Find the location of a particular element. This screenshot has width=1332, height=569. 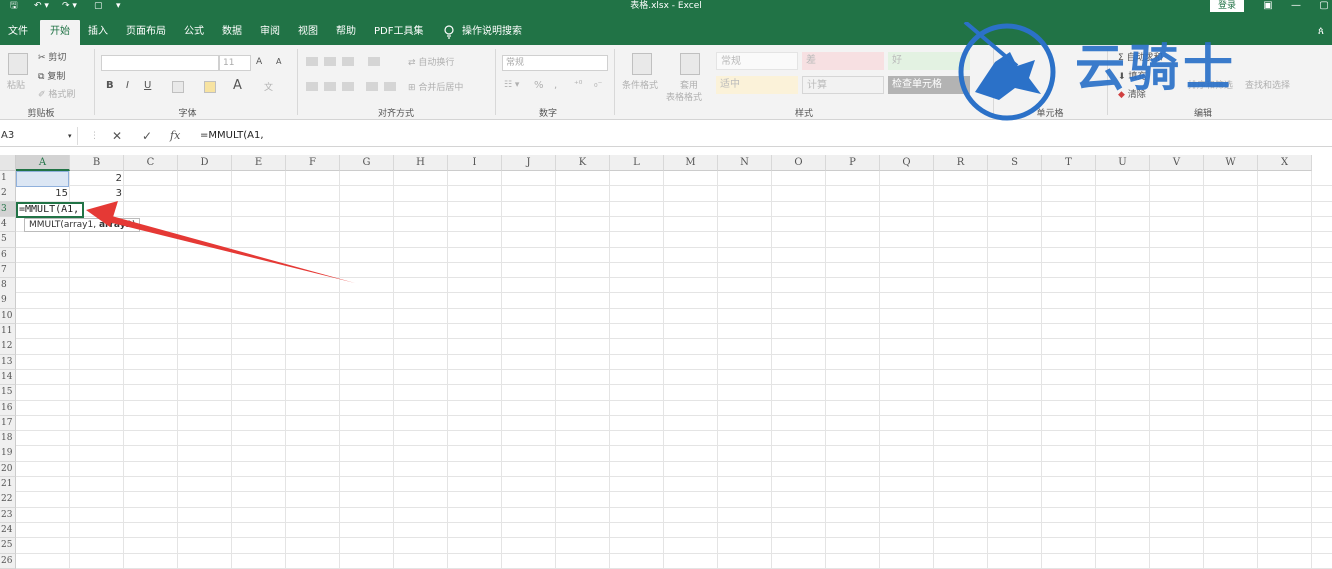

brush-icon: ✐ is located at coordinates (42, 95).